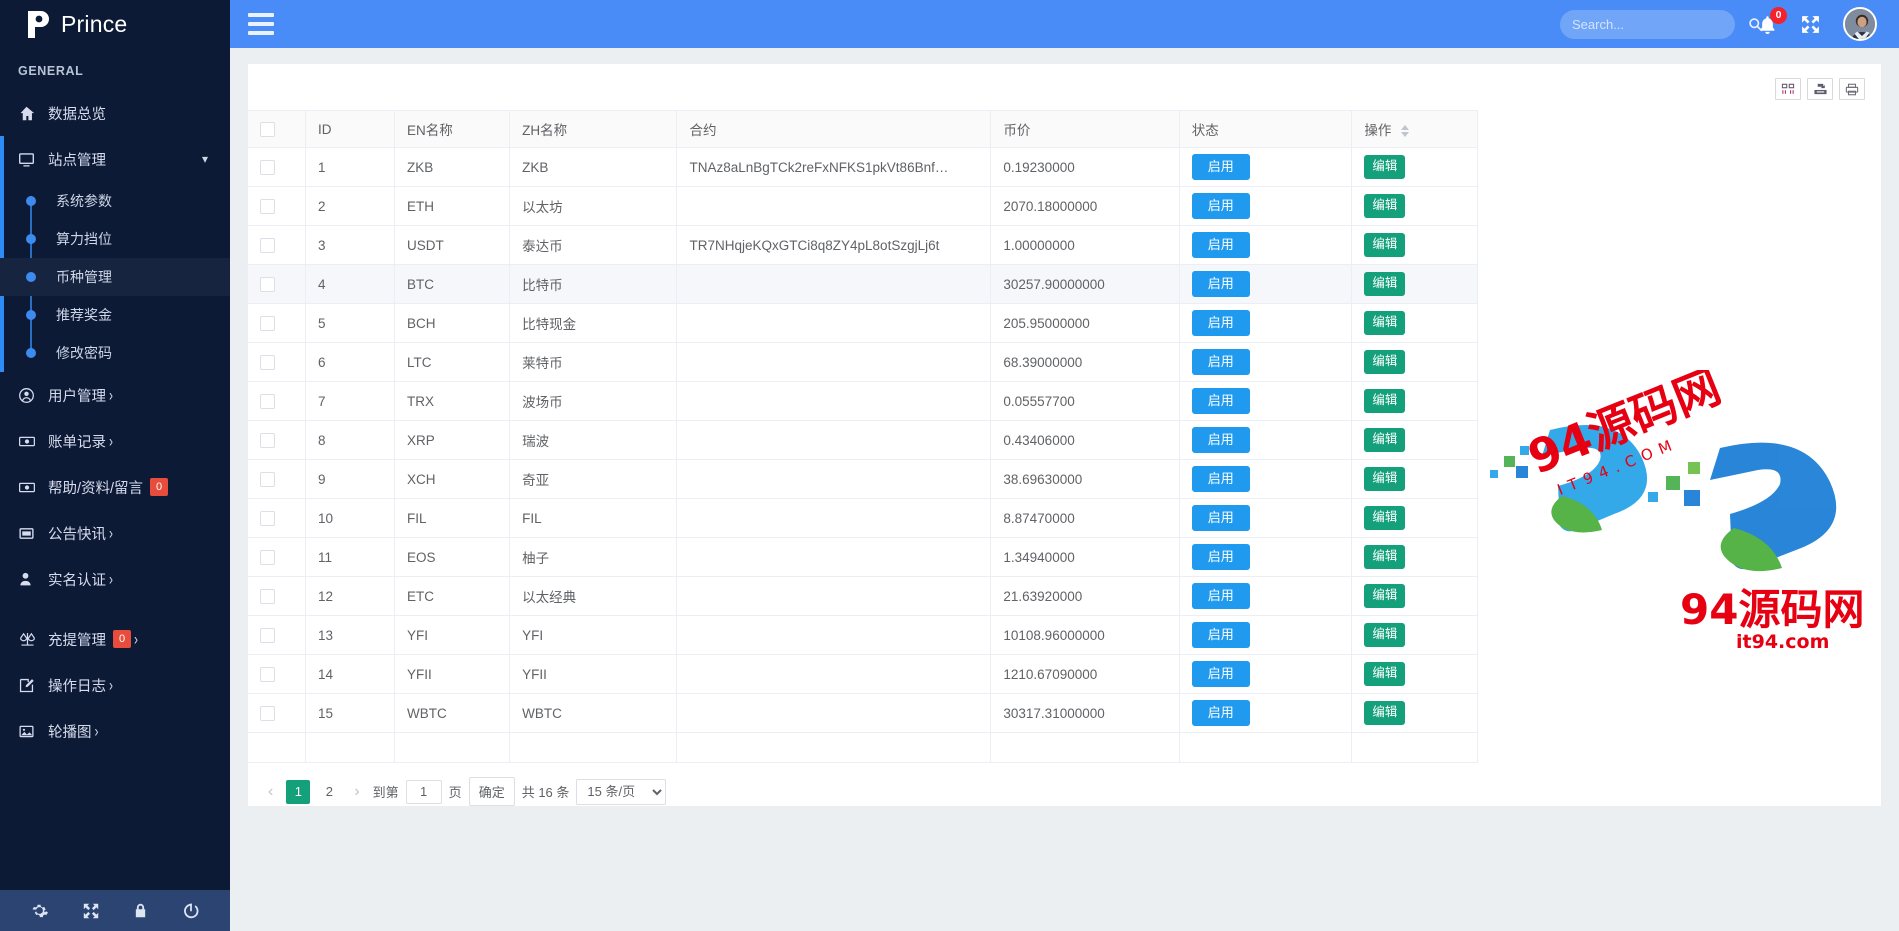 The height and width of the screenshot is (931, 1899). Describe the element at coordinates (863, 401) in the screenshot. I see `table-row: 7 TRX 波场币 0.05557700 启用 编辑` at that location.